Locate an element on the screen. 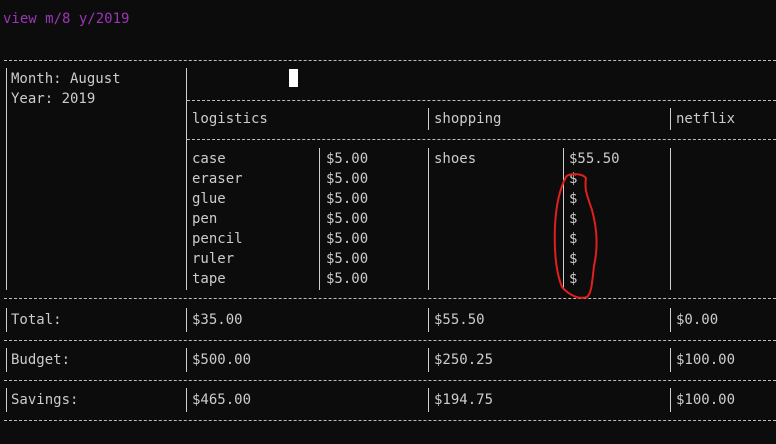  budget-label: Budget: is located at coordinates (41, 360).